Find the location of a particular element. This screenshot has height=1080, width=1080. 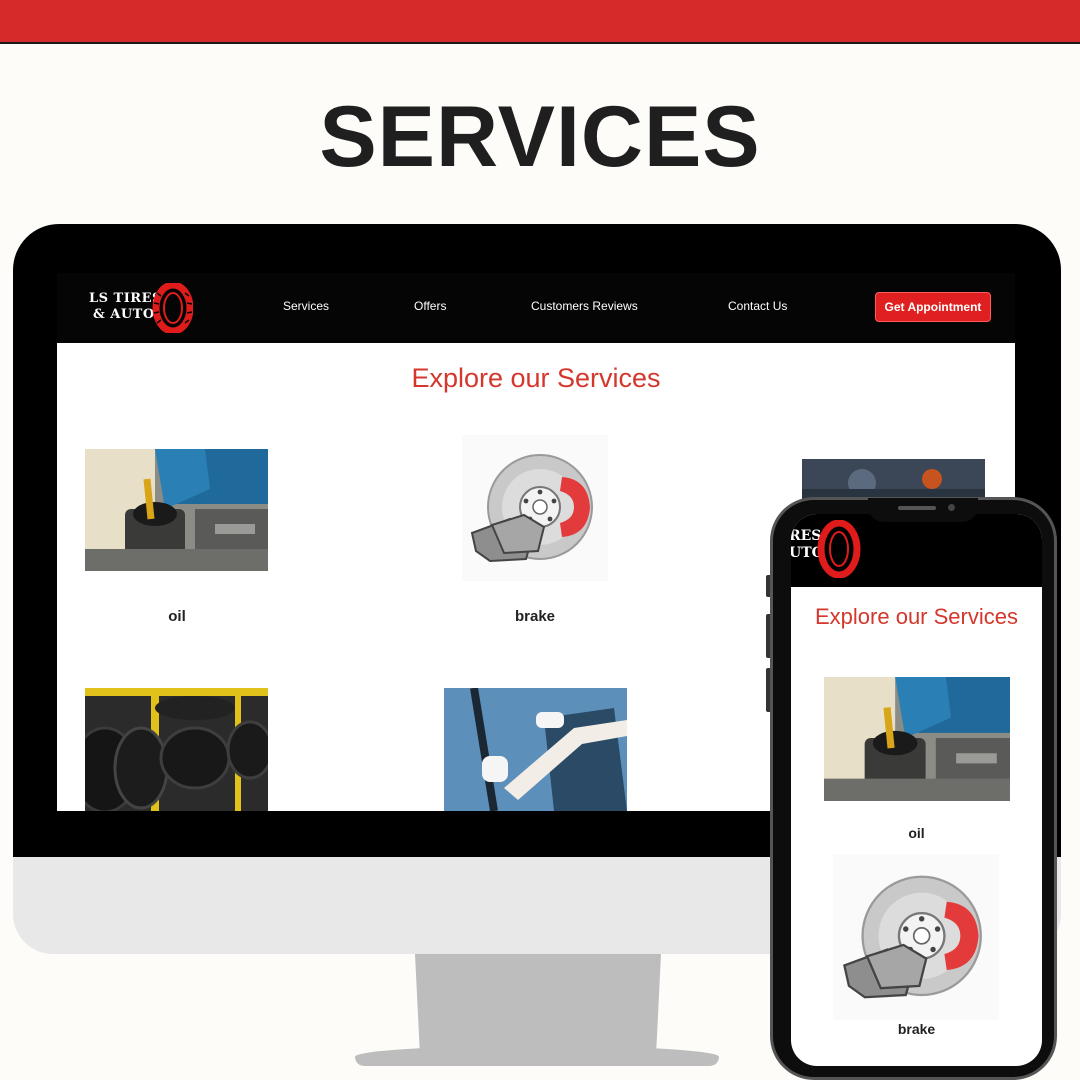

phone-screen: RES UTO Explore our Services oil brake is located at coordinates (916, 790).